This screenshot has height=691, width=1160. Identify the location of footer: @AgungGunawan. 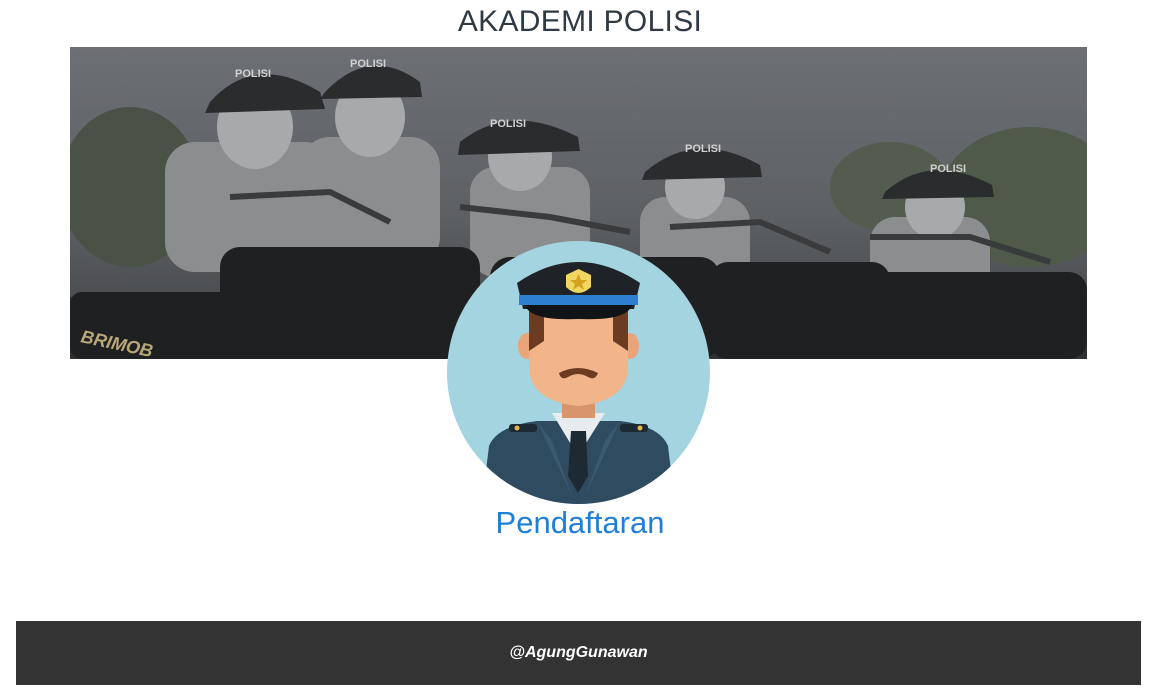
(578, 653).